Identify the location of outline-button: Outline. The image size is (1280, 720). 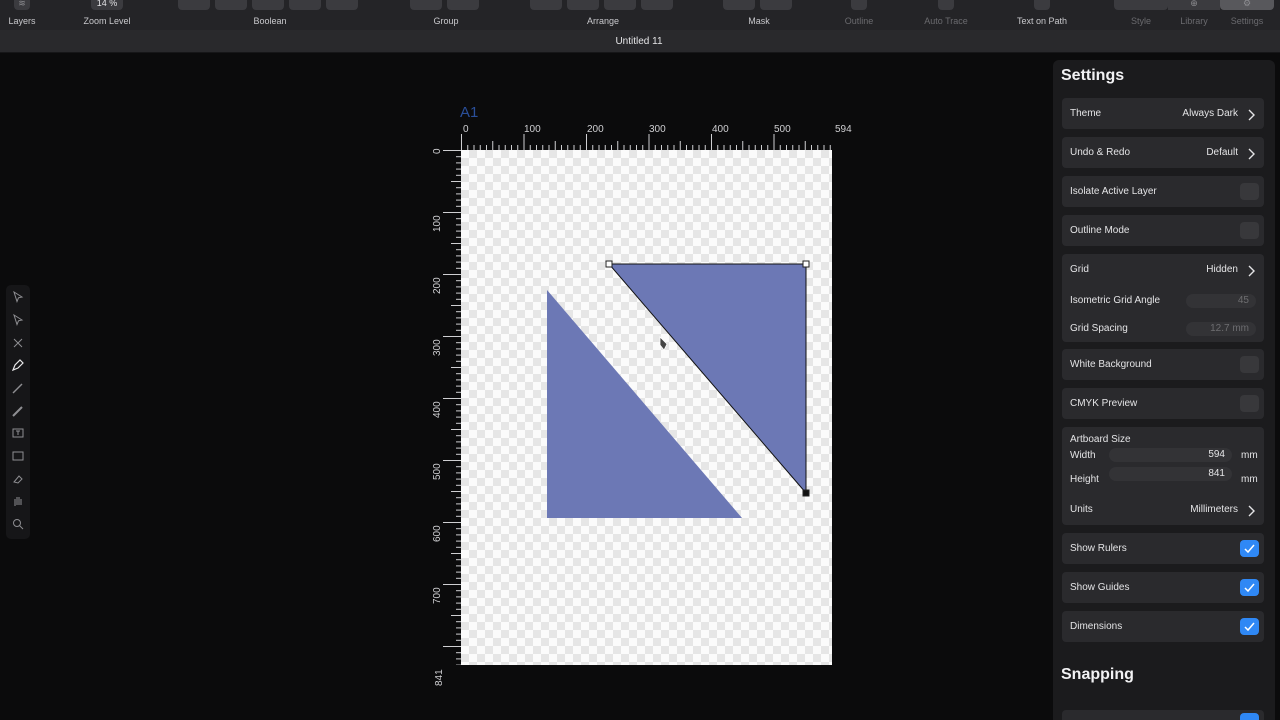
(859, 15).